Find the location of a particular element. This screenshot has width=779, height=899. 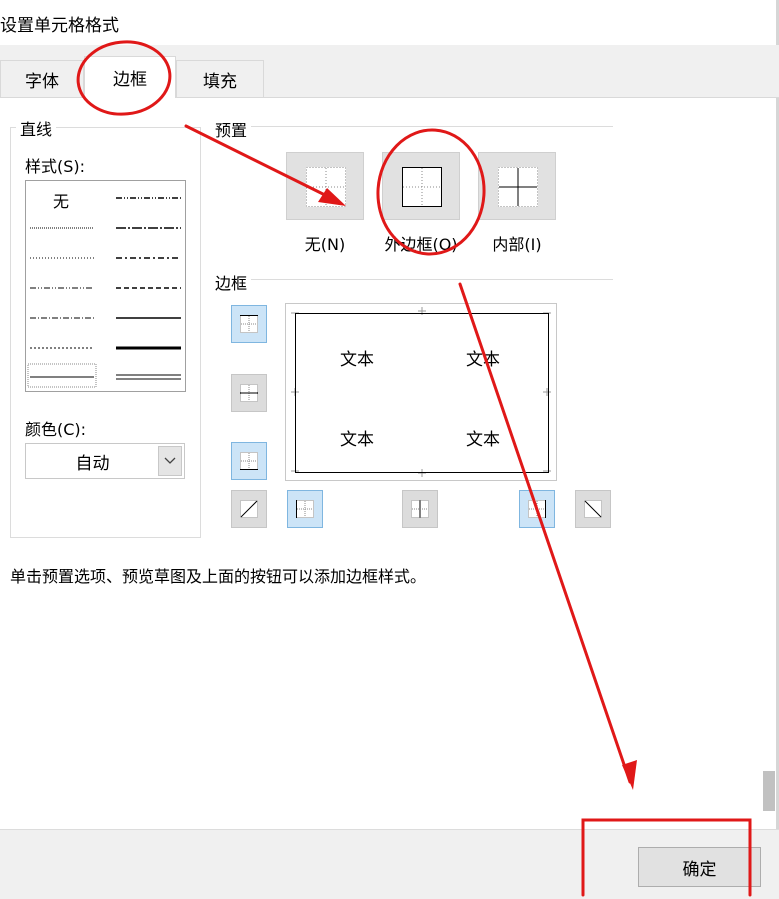

preset-none-icon is located at coordinates (326, 187).